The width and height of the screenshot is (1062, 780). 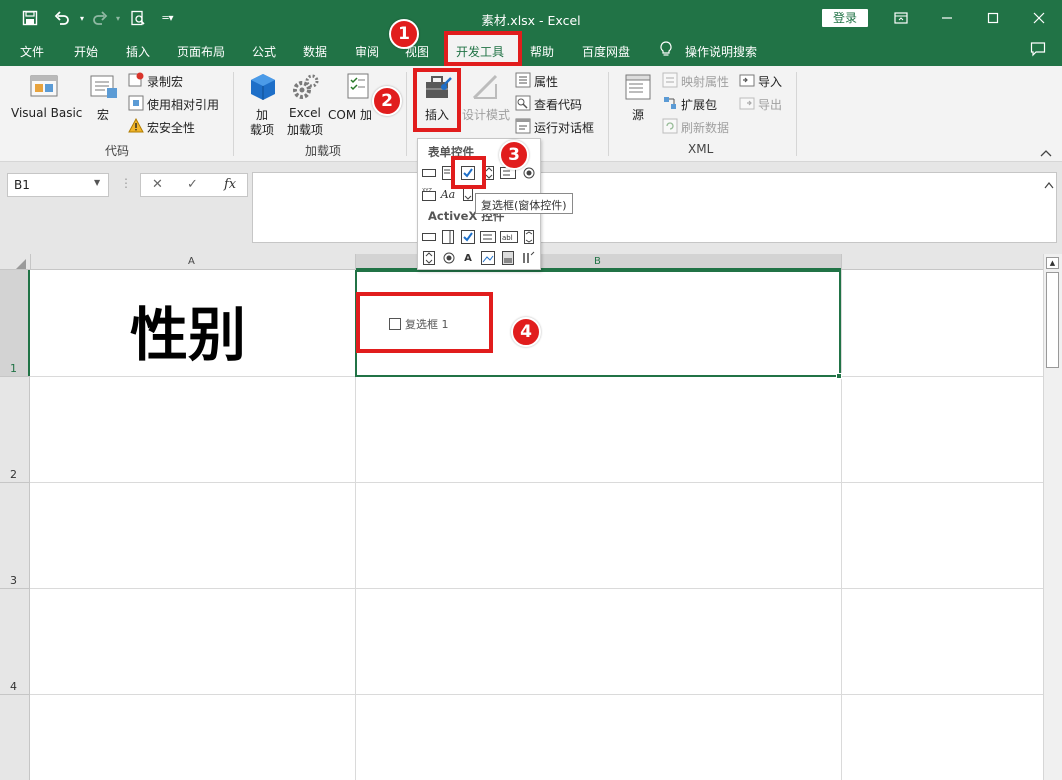 I want to click on export-icon, so click(x=747, y=104).